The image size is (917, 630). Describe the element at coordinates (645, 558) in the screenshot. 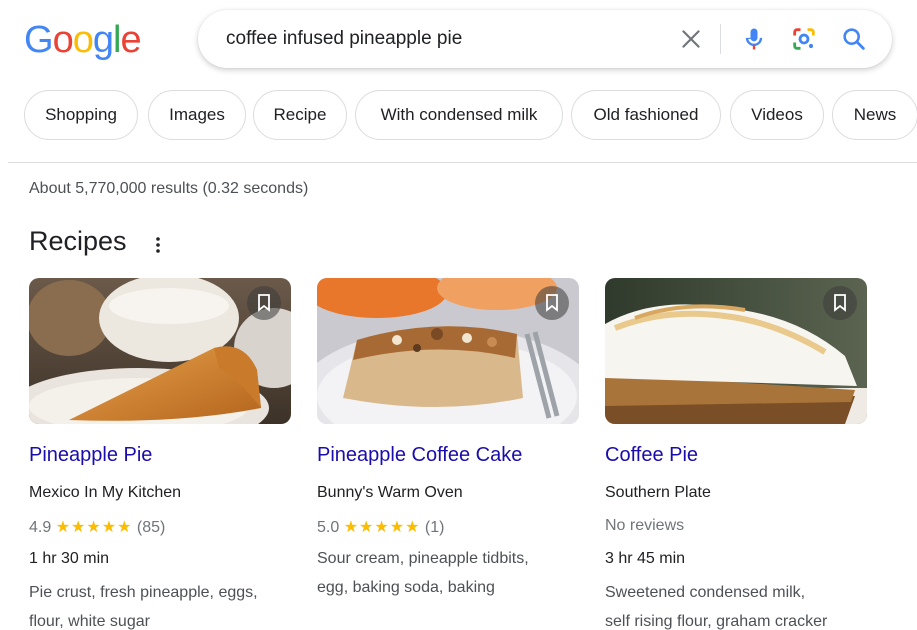

I see `recipe-time: 3 hr 45 min` at that location.